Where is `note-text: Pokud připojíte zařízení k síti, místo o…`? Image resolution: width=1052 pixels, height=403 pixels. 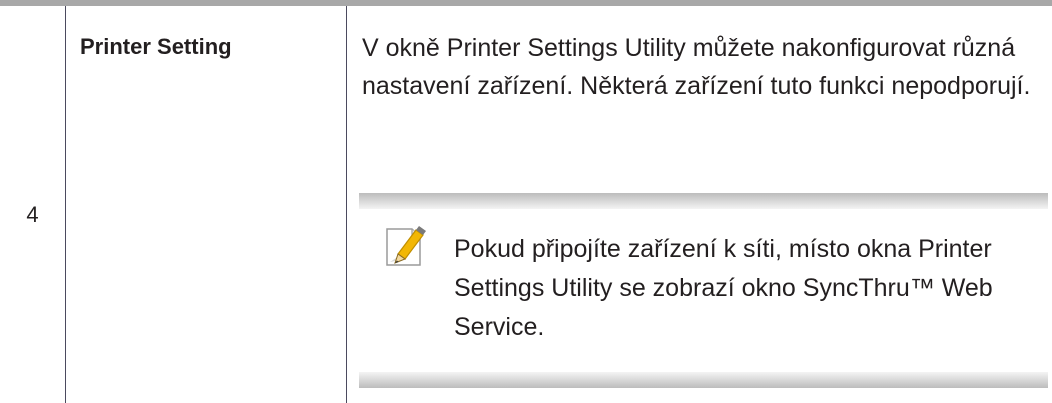
note-text: Pokud připojíte zařízení k síti, místo o… is located at coordinates (723, 288).